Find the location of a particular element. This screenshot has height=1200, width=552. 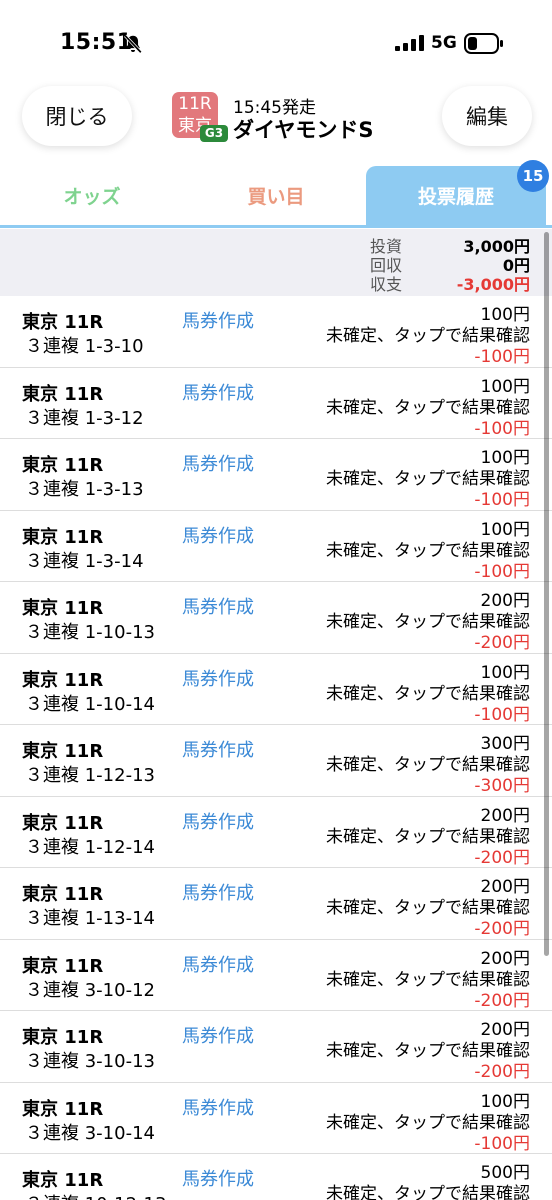

tab-bar: オッズ 買い目 投票履歴 is located at coordinates (276, 197).